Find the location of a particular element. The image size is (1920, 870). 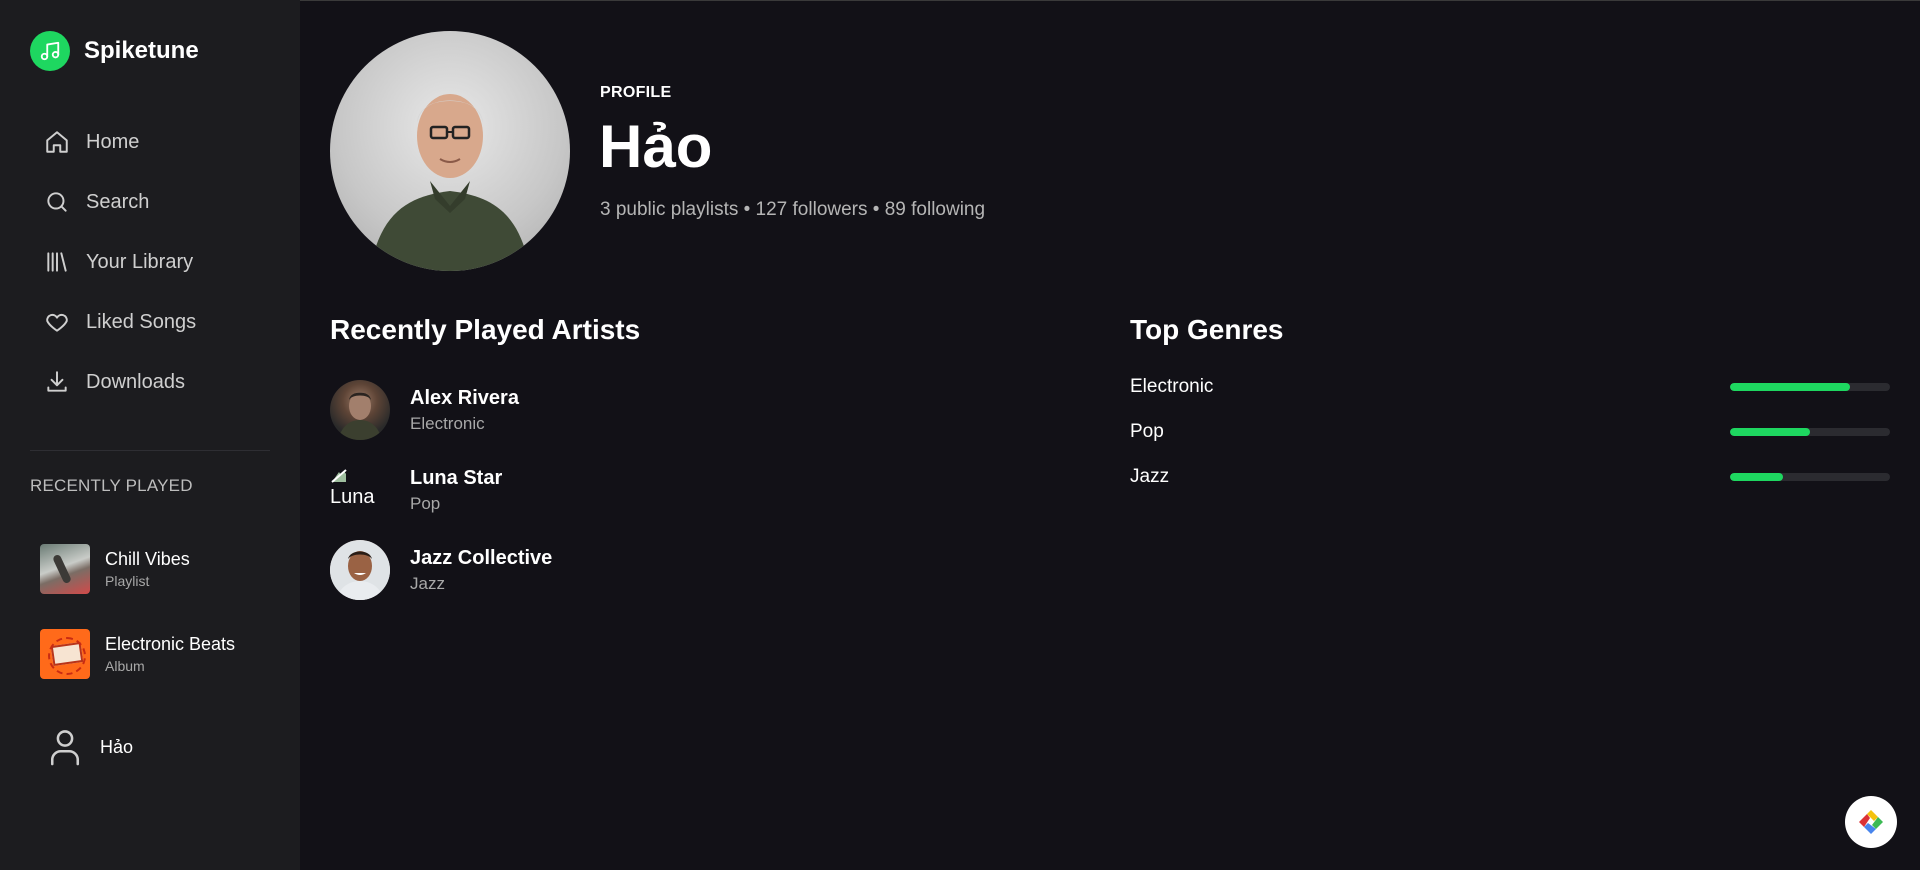

heart-icon is located at coordinates (57, 322).